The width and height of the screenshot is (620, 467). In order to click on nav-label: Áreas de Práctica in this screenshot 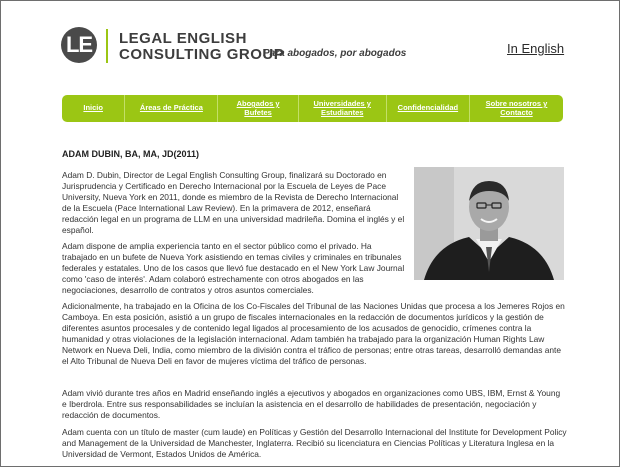, I will do `click(171, 108)`.